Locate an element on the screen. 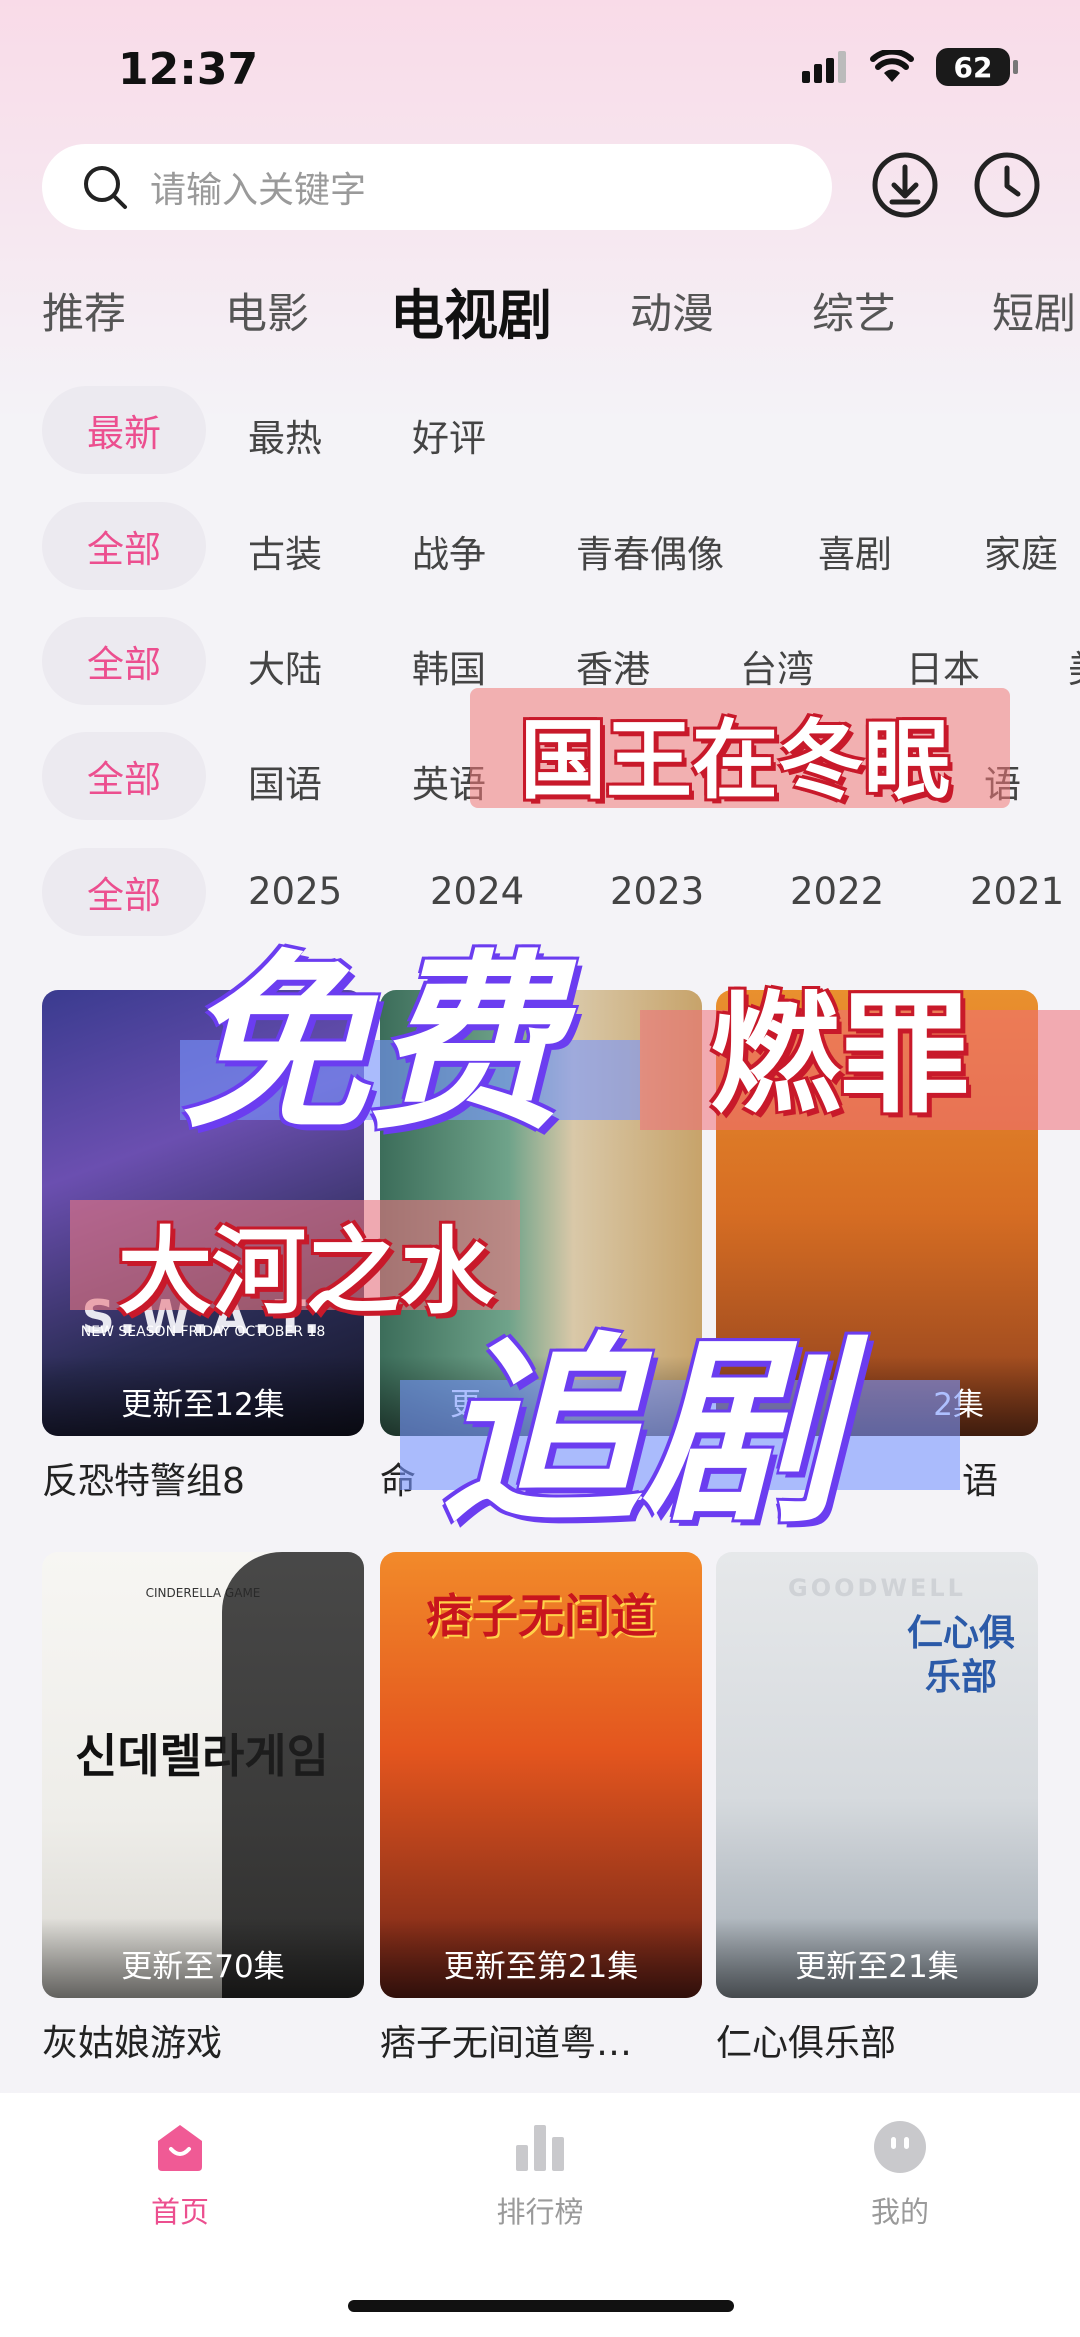 Image resolution: width=1080 pixels, height=2337 pixels. filter-option: 青春偶像 is located at coordinates (650, 551).